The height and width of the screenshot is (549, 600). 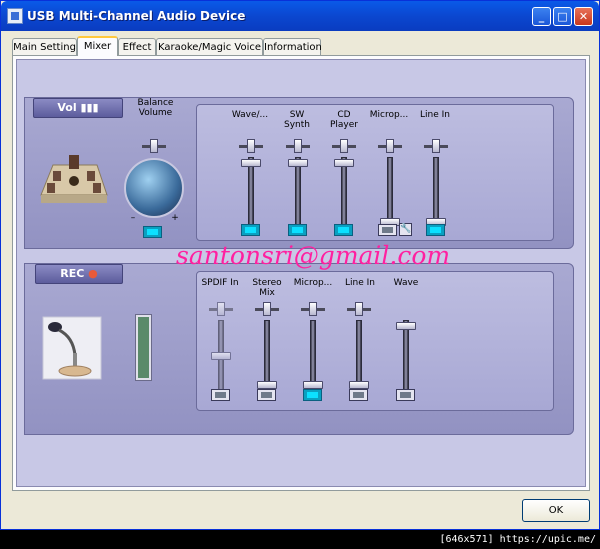 I want to click on ok-button: OK, so click(x=556, y=510).